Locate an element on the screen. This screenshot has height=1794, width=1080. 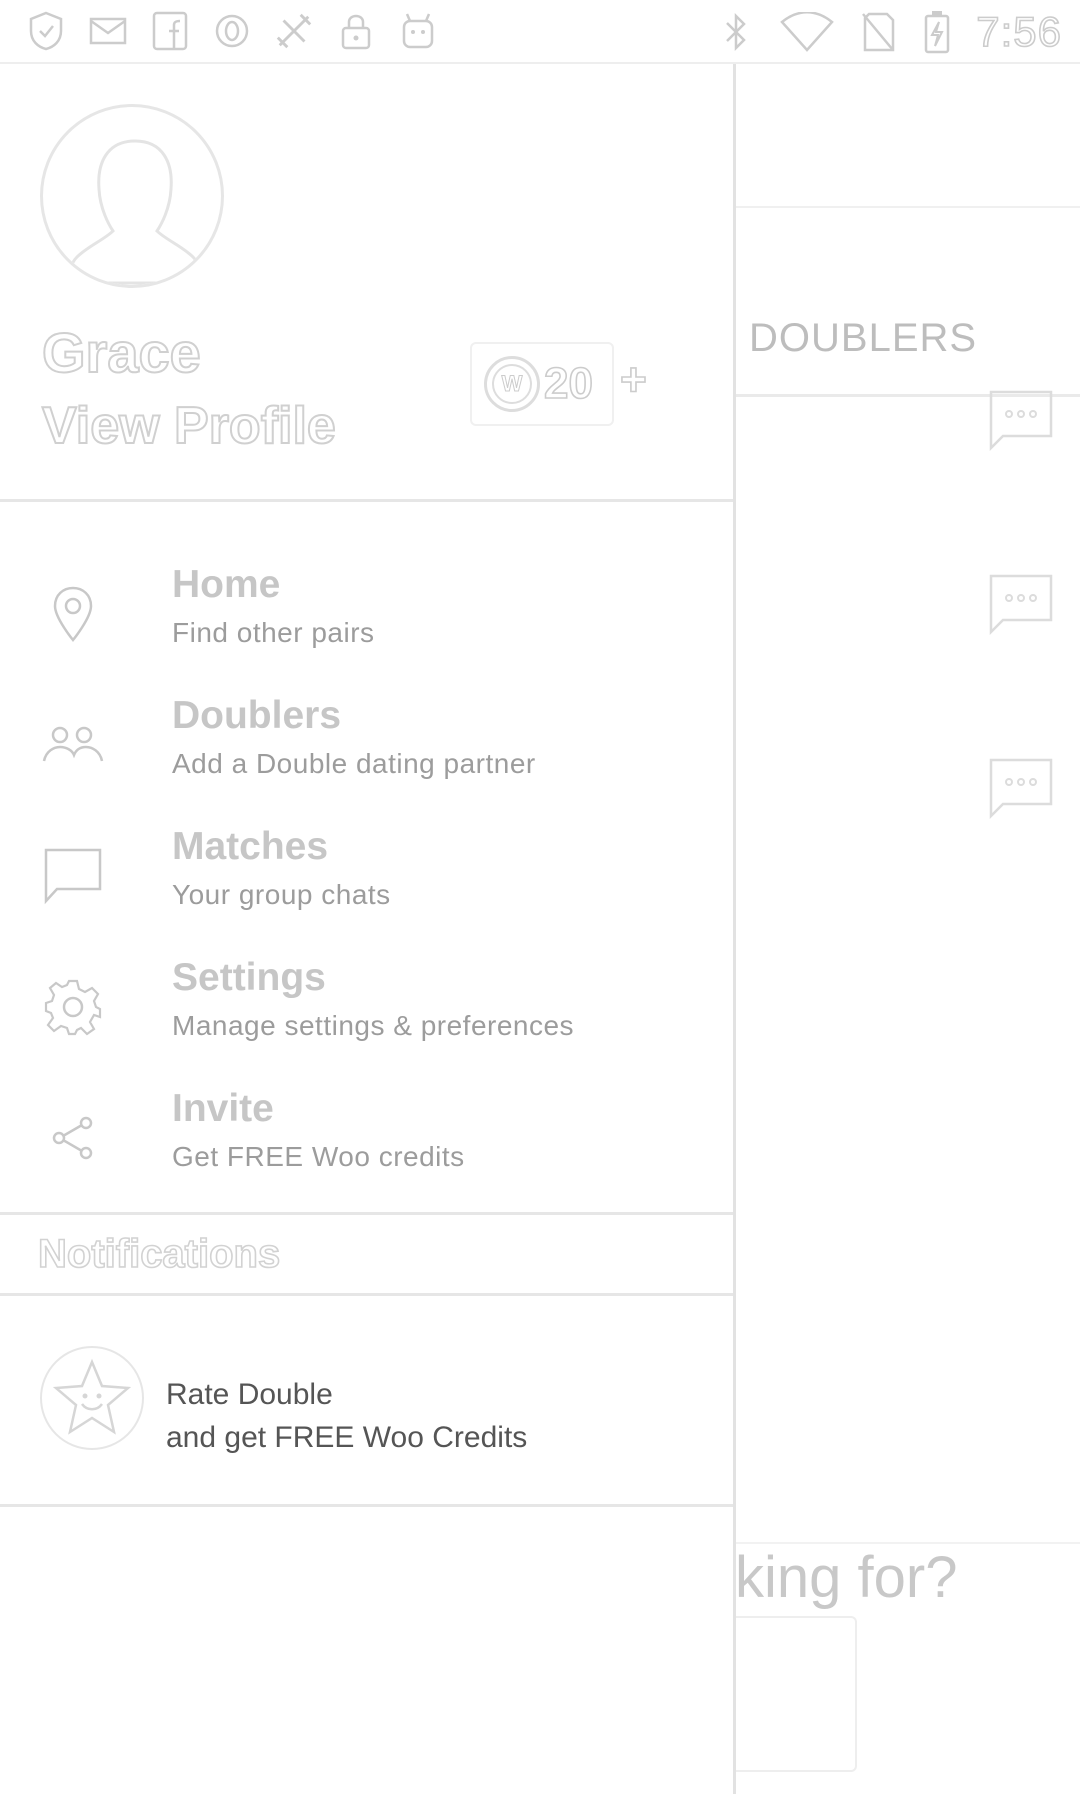
lock-icon is located at coordinates (356, 31).